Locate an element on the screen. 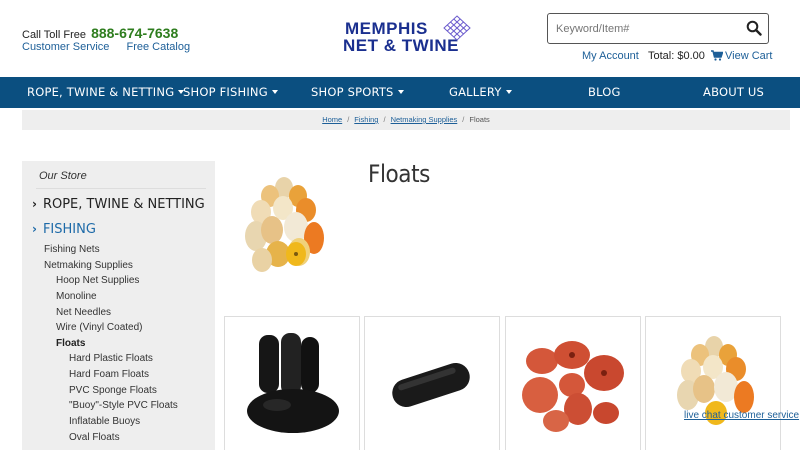 The height and width of the screenshot is (450, 800). view-cart-label: View Cart is located at coordinates (749, 56).